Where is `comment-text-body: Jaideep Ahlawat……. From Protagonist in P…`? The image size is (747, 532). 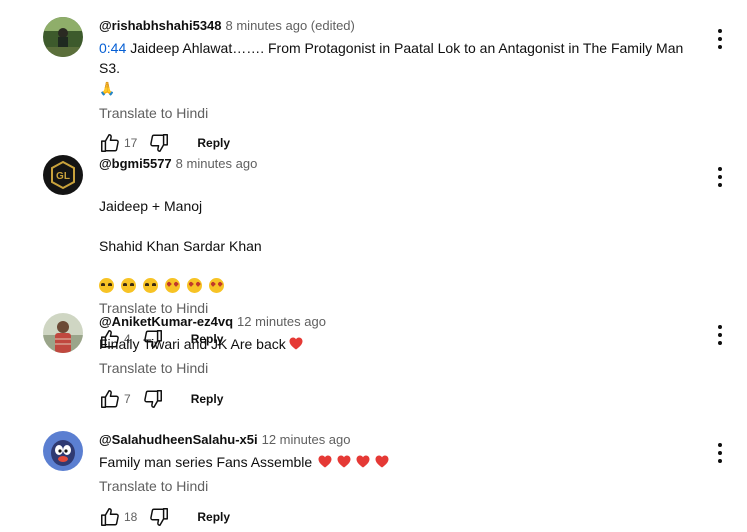
comment-text-body: Jaideep Ahlawat……. From Protagonist in P… is located at coordinates (391, 58).